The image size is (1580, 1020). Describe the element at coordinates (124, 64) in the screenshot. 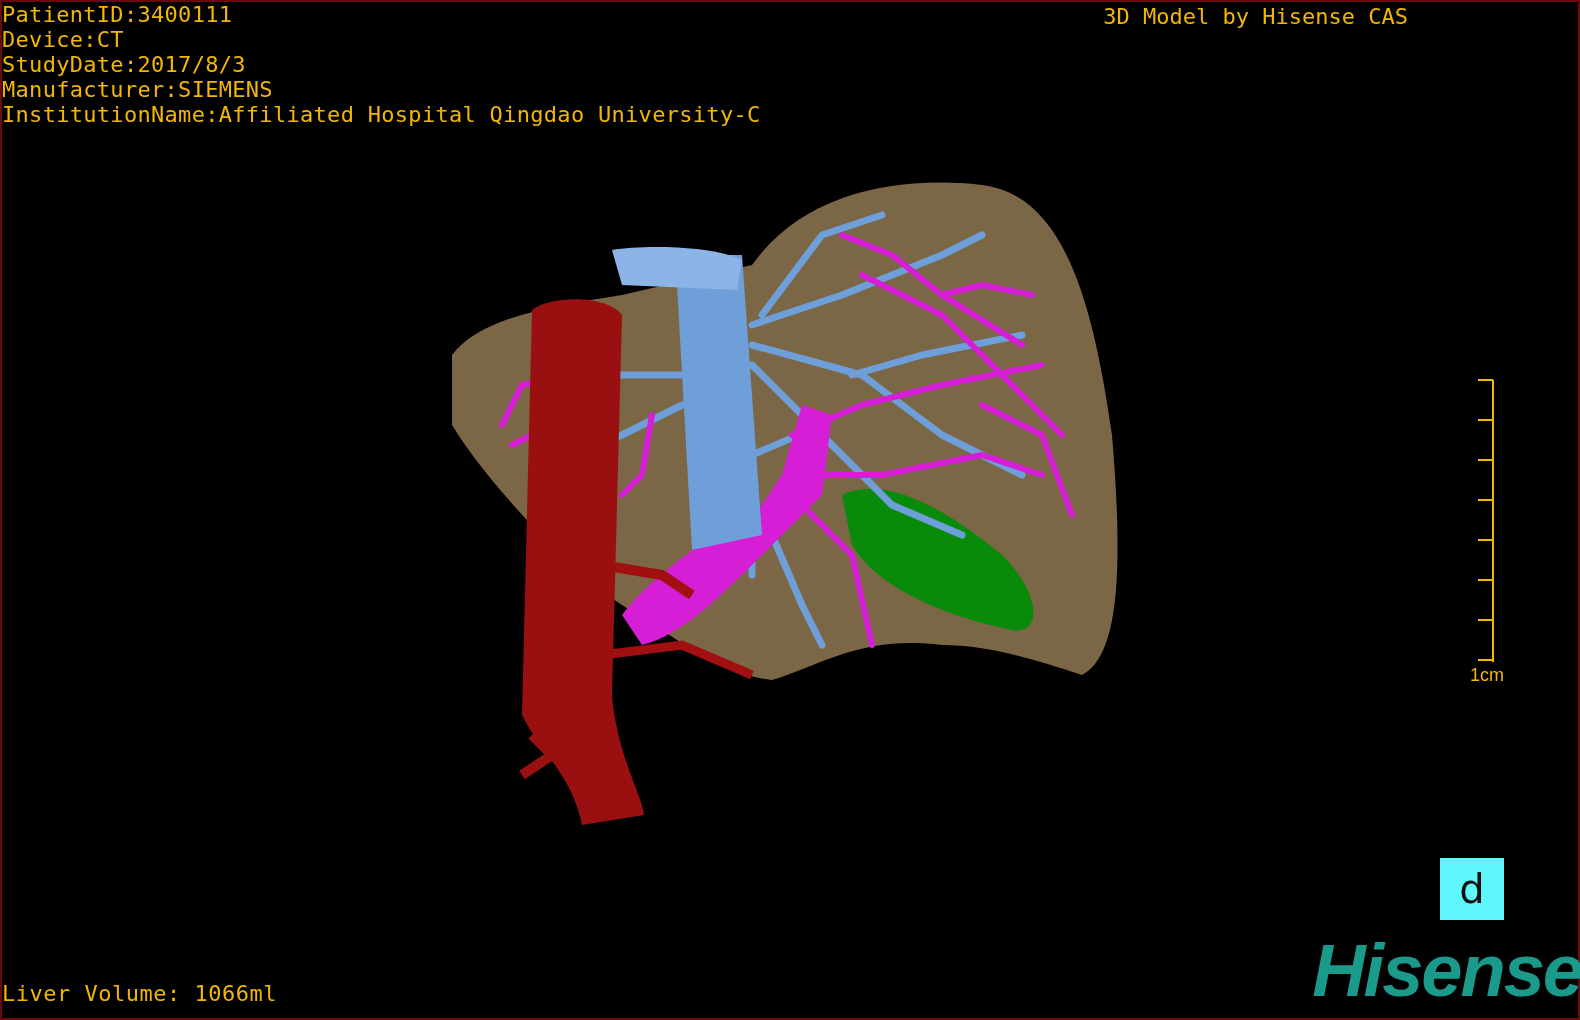

I see `patient-info-text: StudyDate:2017/8/3` at that location.